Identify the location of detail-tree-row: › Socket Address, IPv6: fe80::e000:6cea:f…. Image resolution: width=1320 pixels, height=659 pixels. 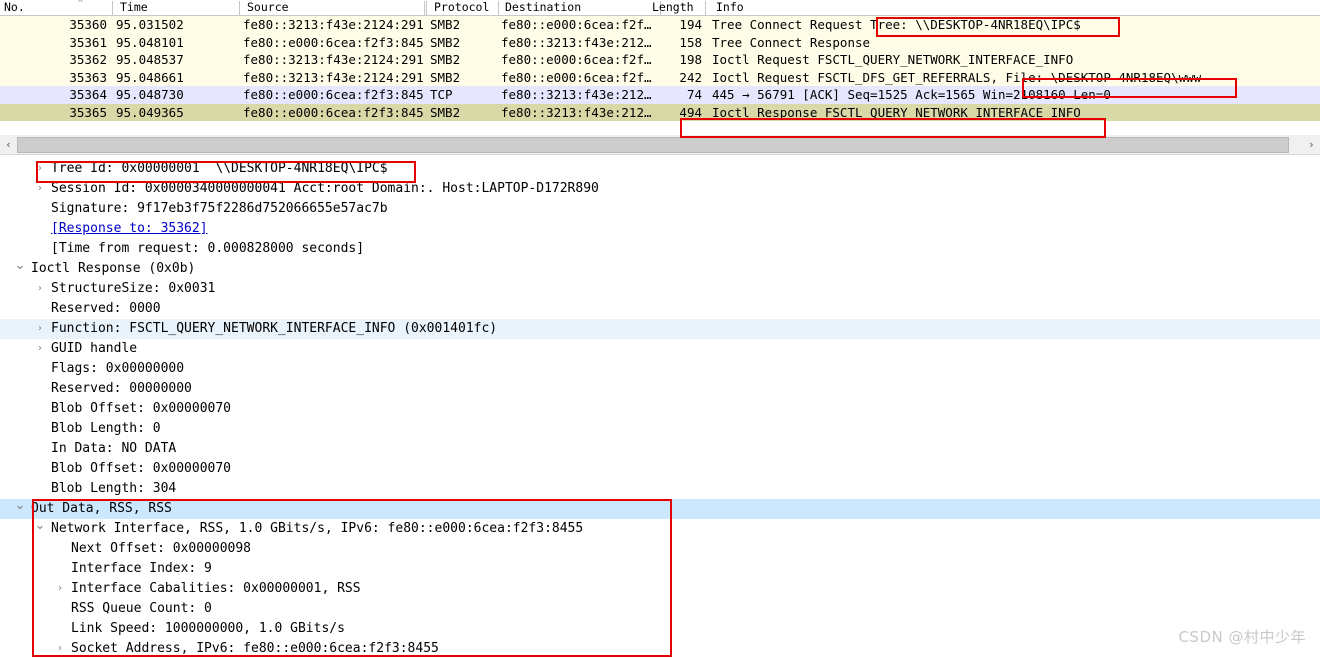
(660, 649).